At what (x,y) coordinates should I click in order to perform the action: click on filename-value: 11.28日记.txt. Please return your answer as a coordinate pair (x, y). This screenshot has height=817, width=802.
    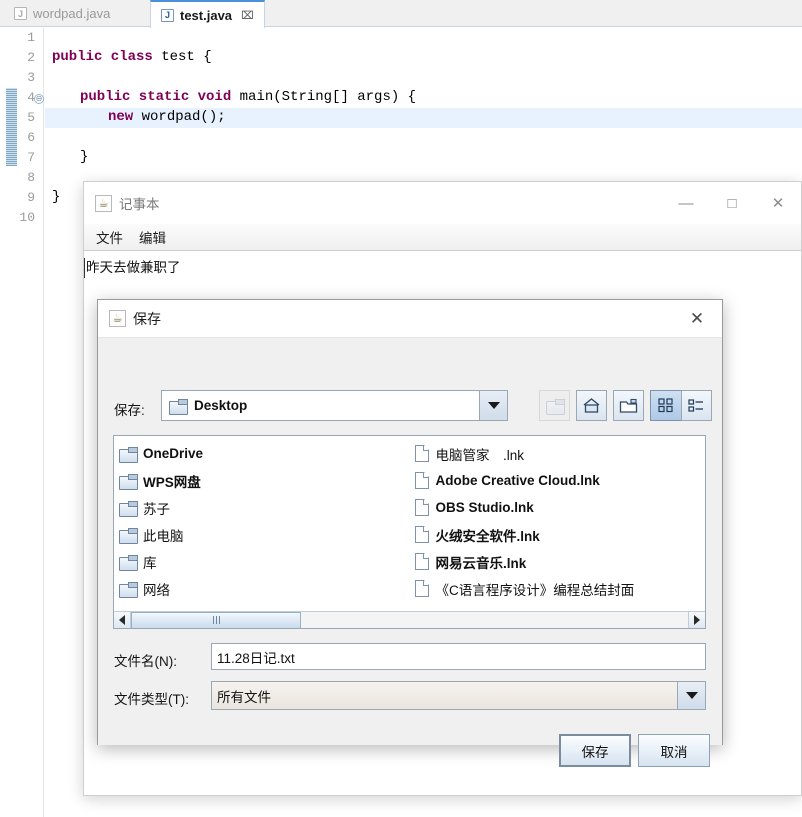
    Looking at the image, I should click on (256, 658).